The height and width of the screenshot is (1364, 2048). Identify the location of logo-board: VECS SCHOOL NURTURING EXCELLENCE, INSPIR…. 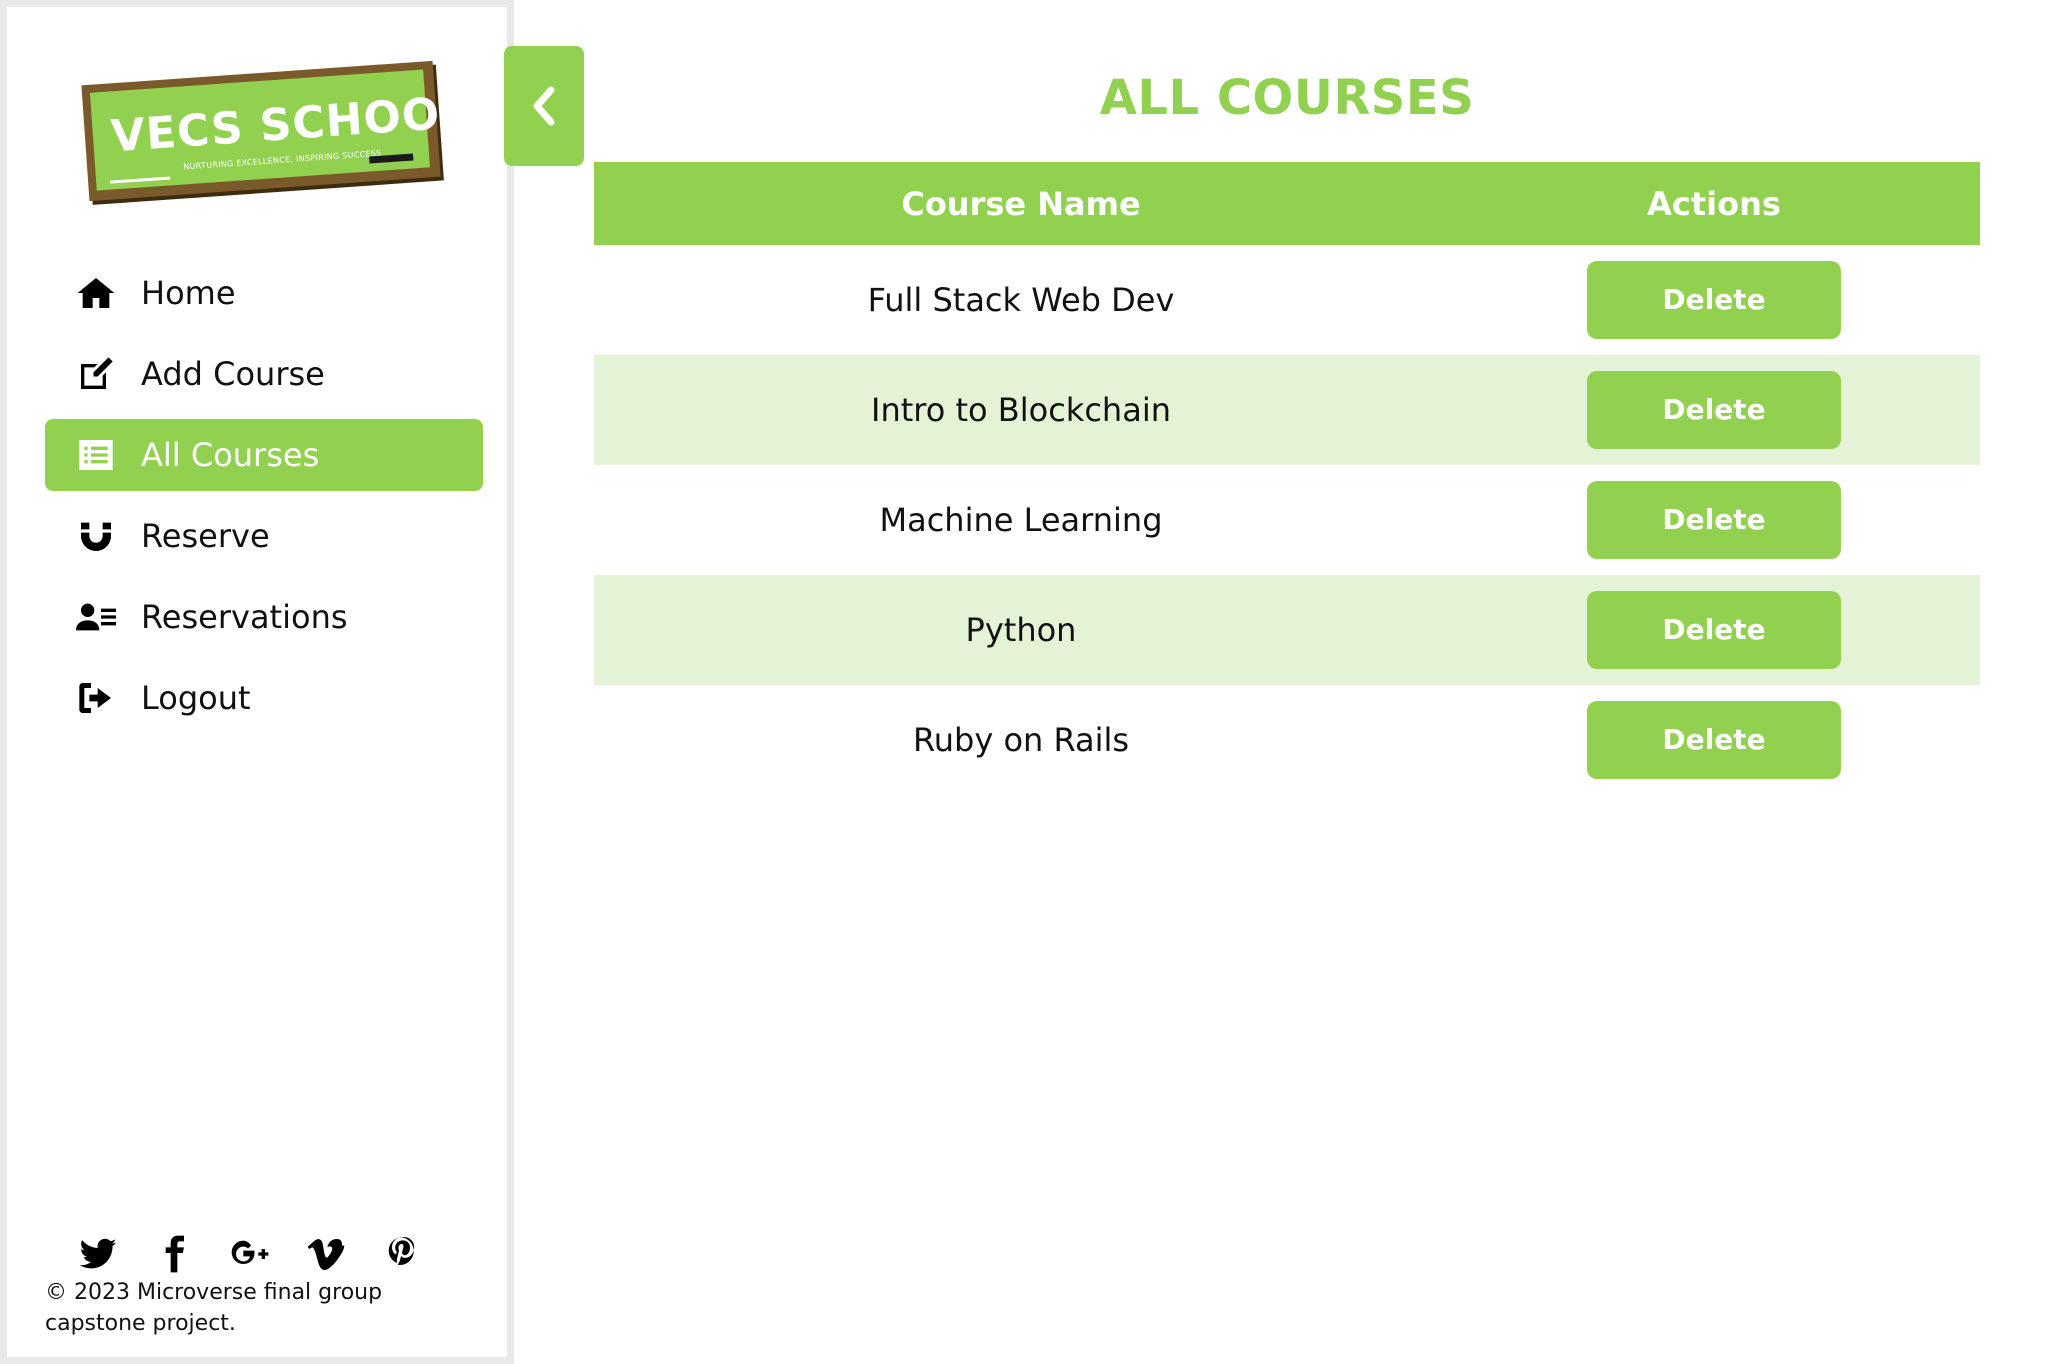
(276, 131).